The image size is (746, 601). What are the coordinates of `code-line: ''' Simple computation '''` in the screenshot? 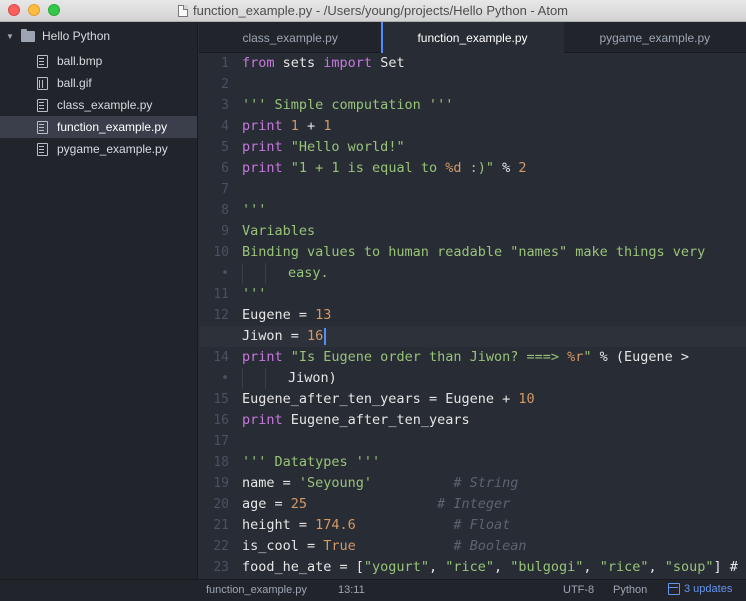 It's located at (494, 105).